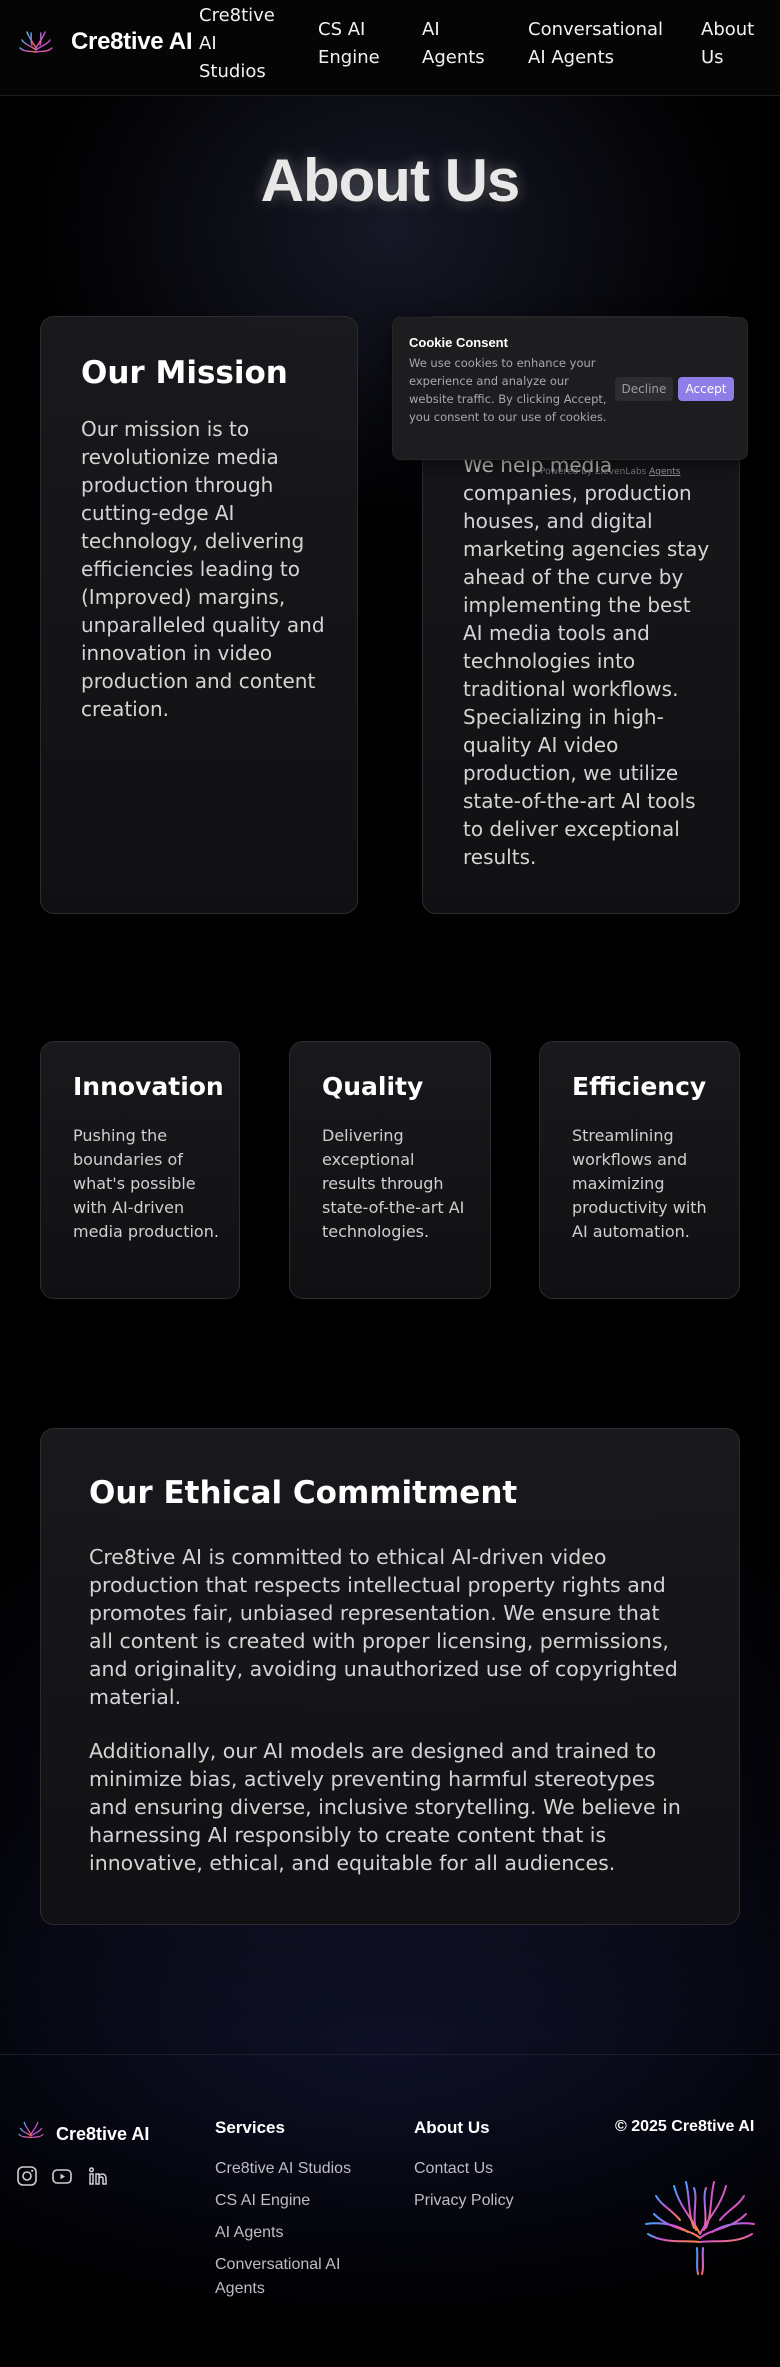  What do you see at coordinates (27, 2176) in the screenshot?
I see `instagram-icon` at bounding box center [27, 2176].